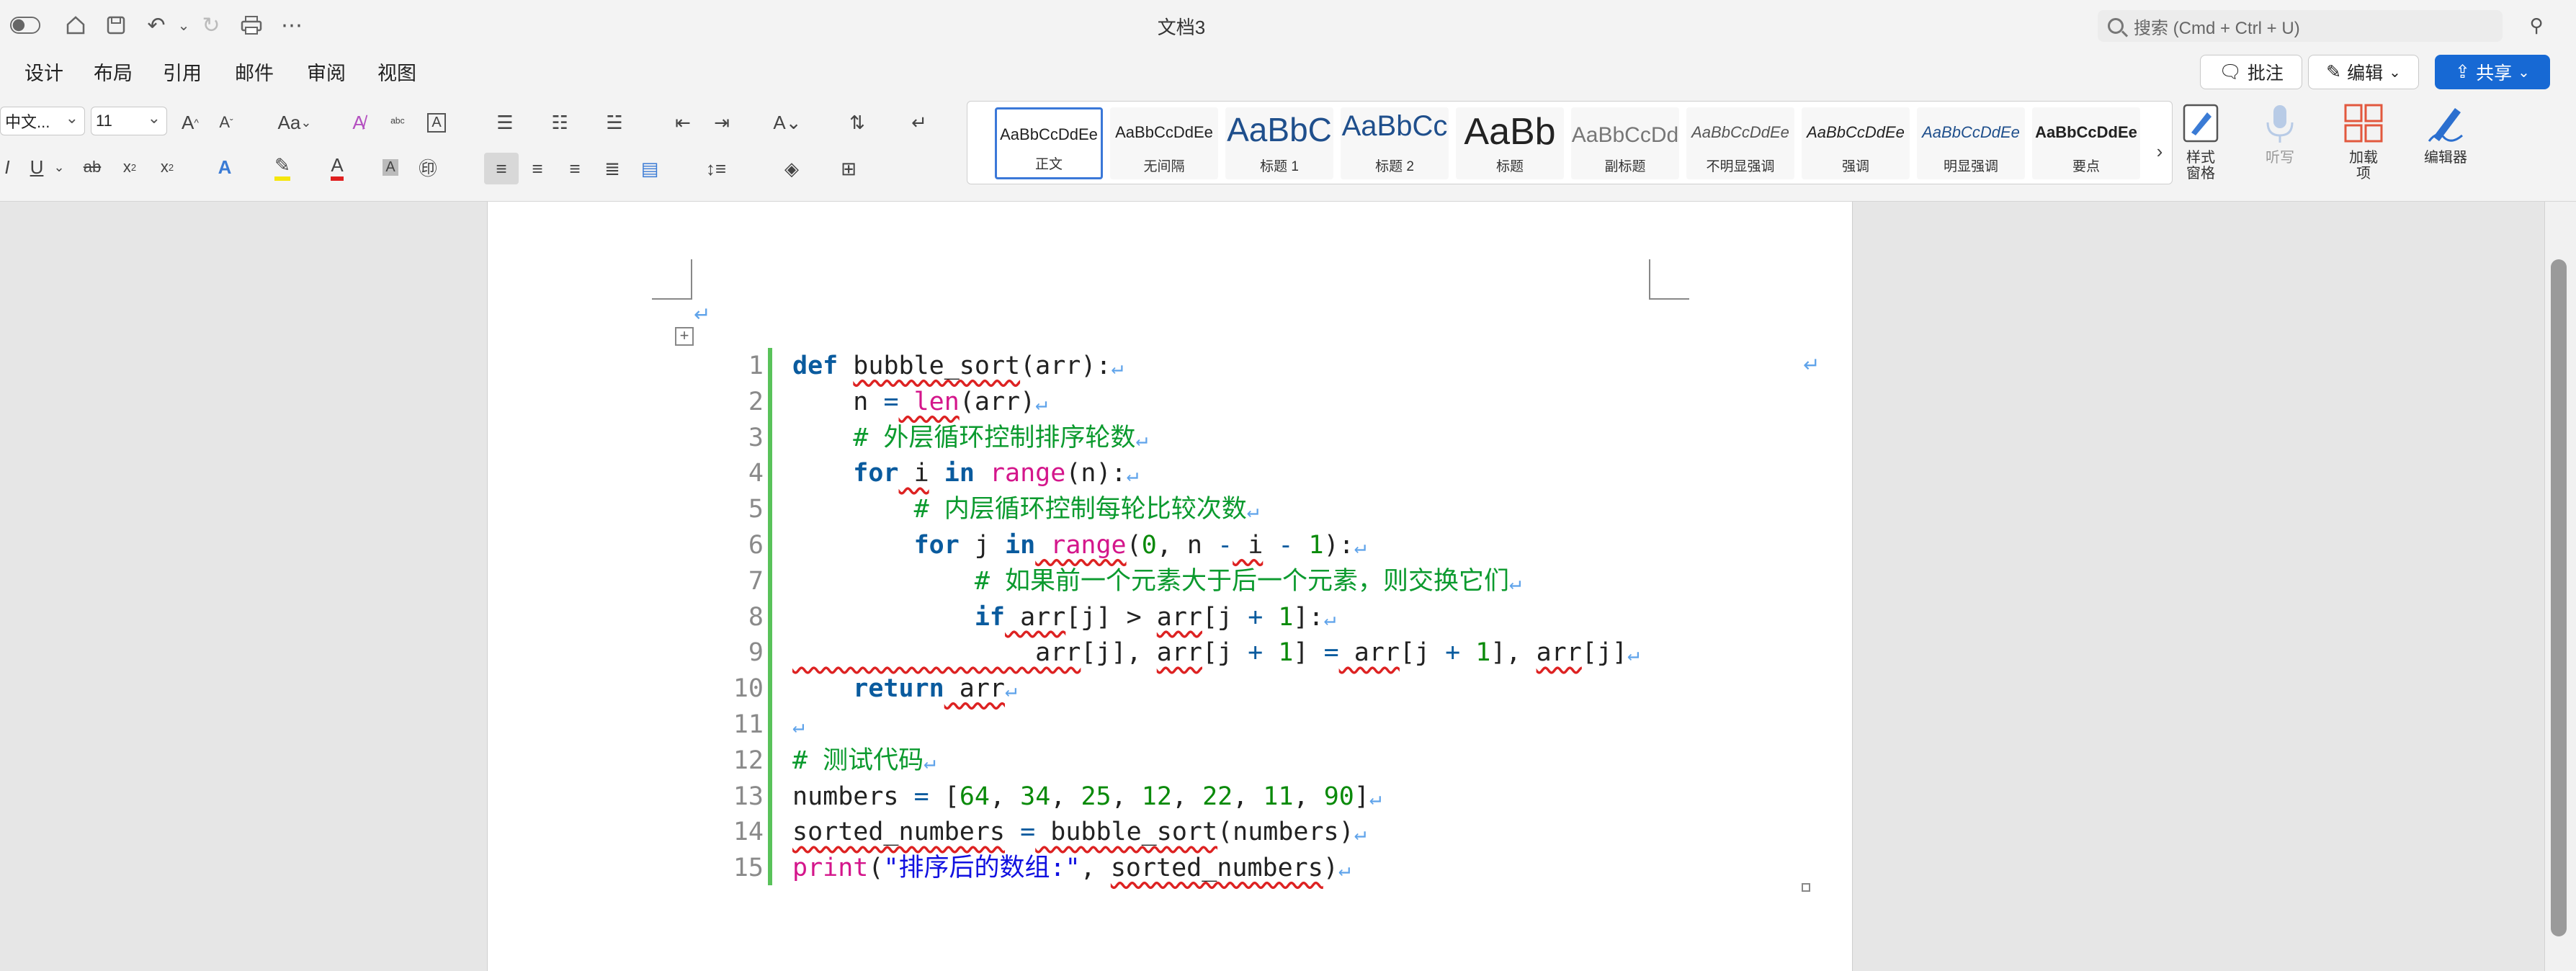 The height and width of the screenshot is (971, 2576). Describe the element at coordinates (2524, 72) in the screenshot. I see `chevron-down-icon: ⌄` at that location.